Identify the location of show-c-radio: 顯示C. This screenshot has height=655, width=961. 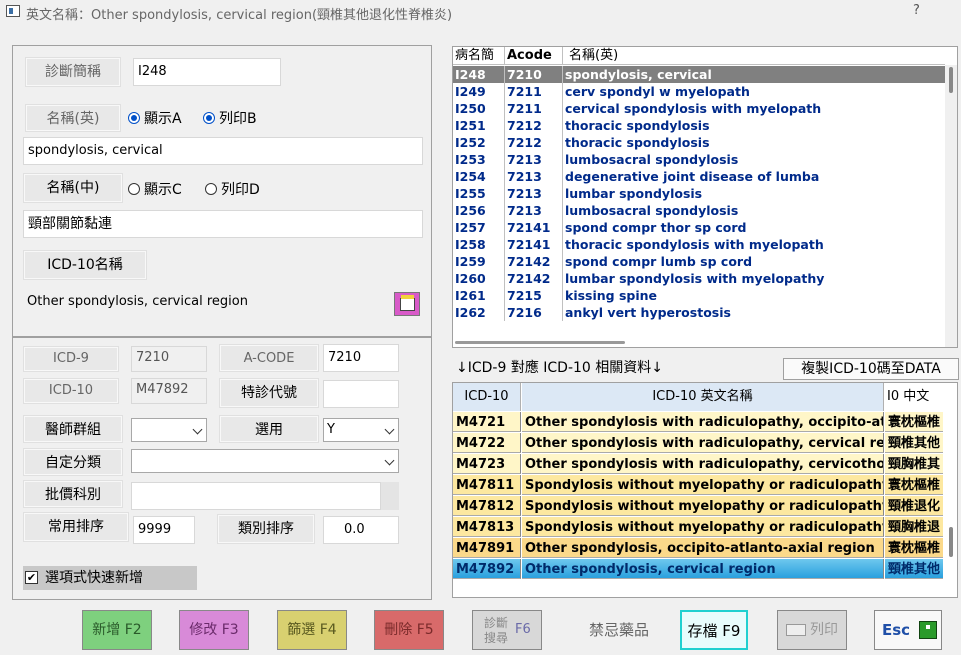
(155, 189).